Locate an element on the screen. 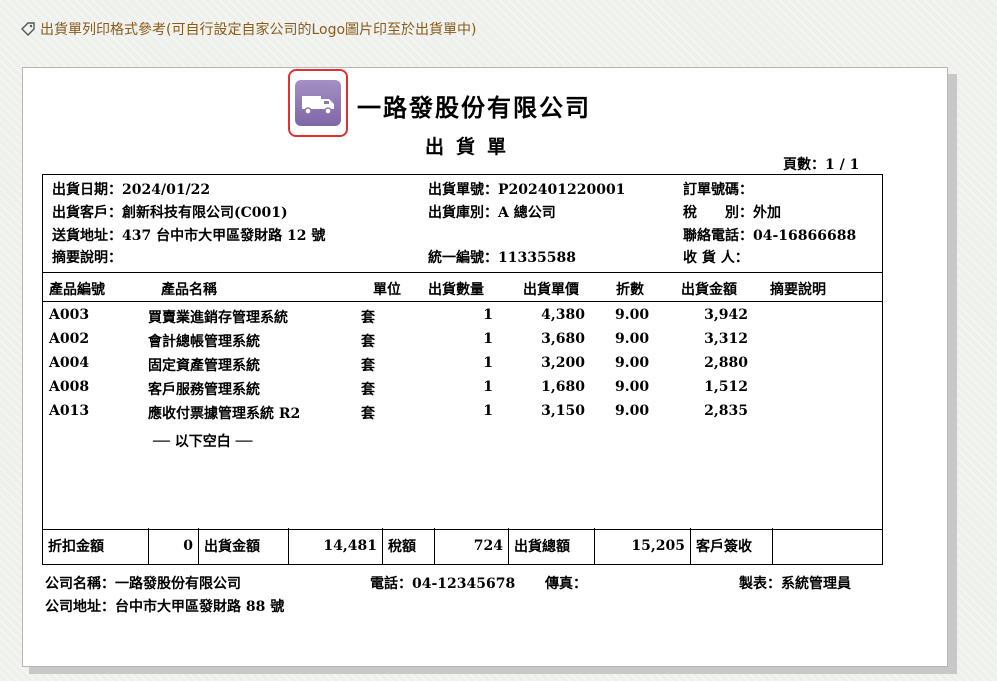 The width and height of the screenshot is (997, 681). discount-label: 折扣金額 is located at coordinates (96, 546).